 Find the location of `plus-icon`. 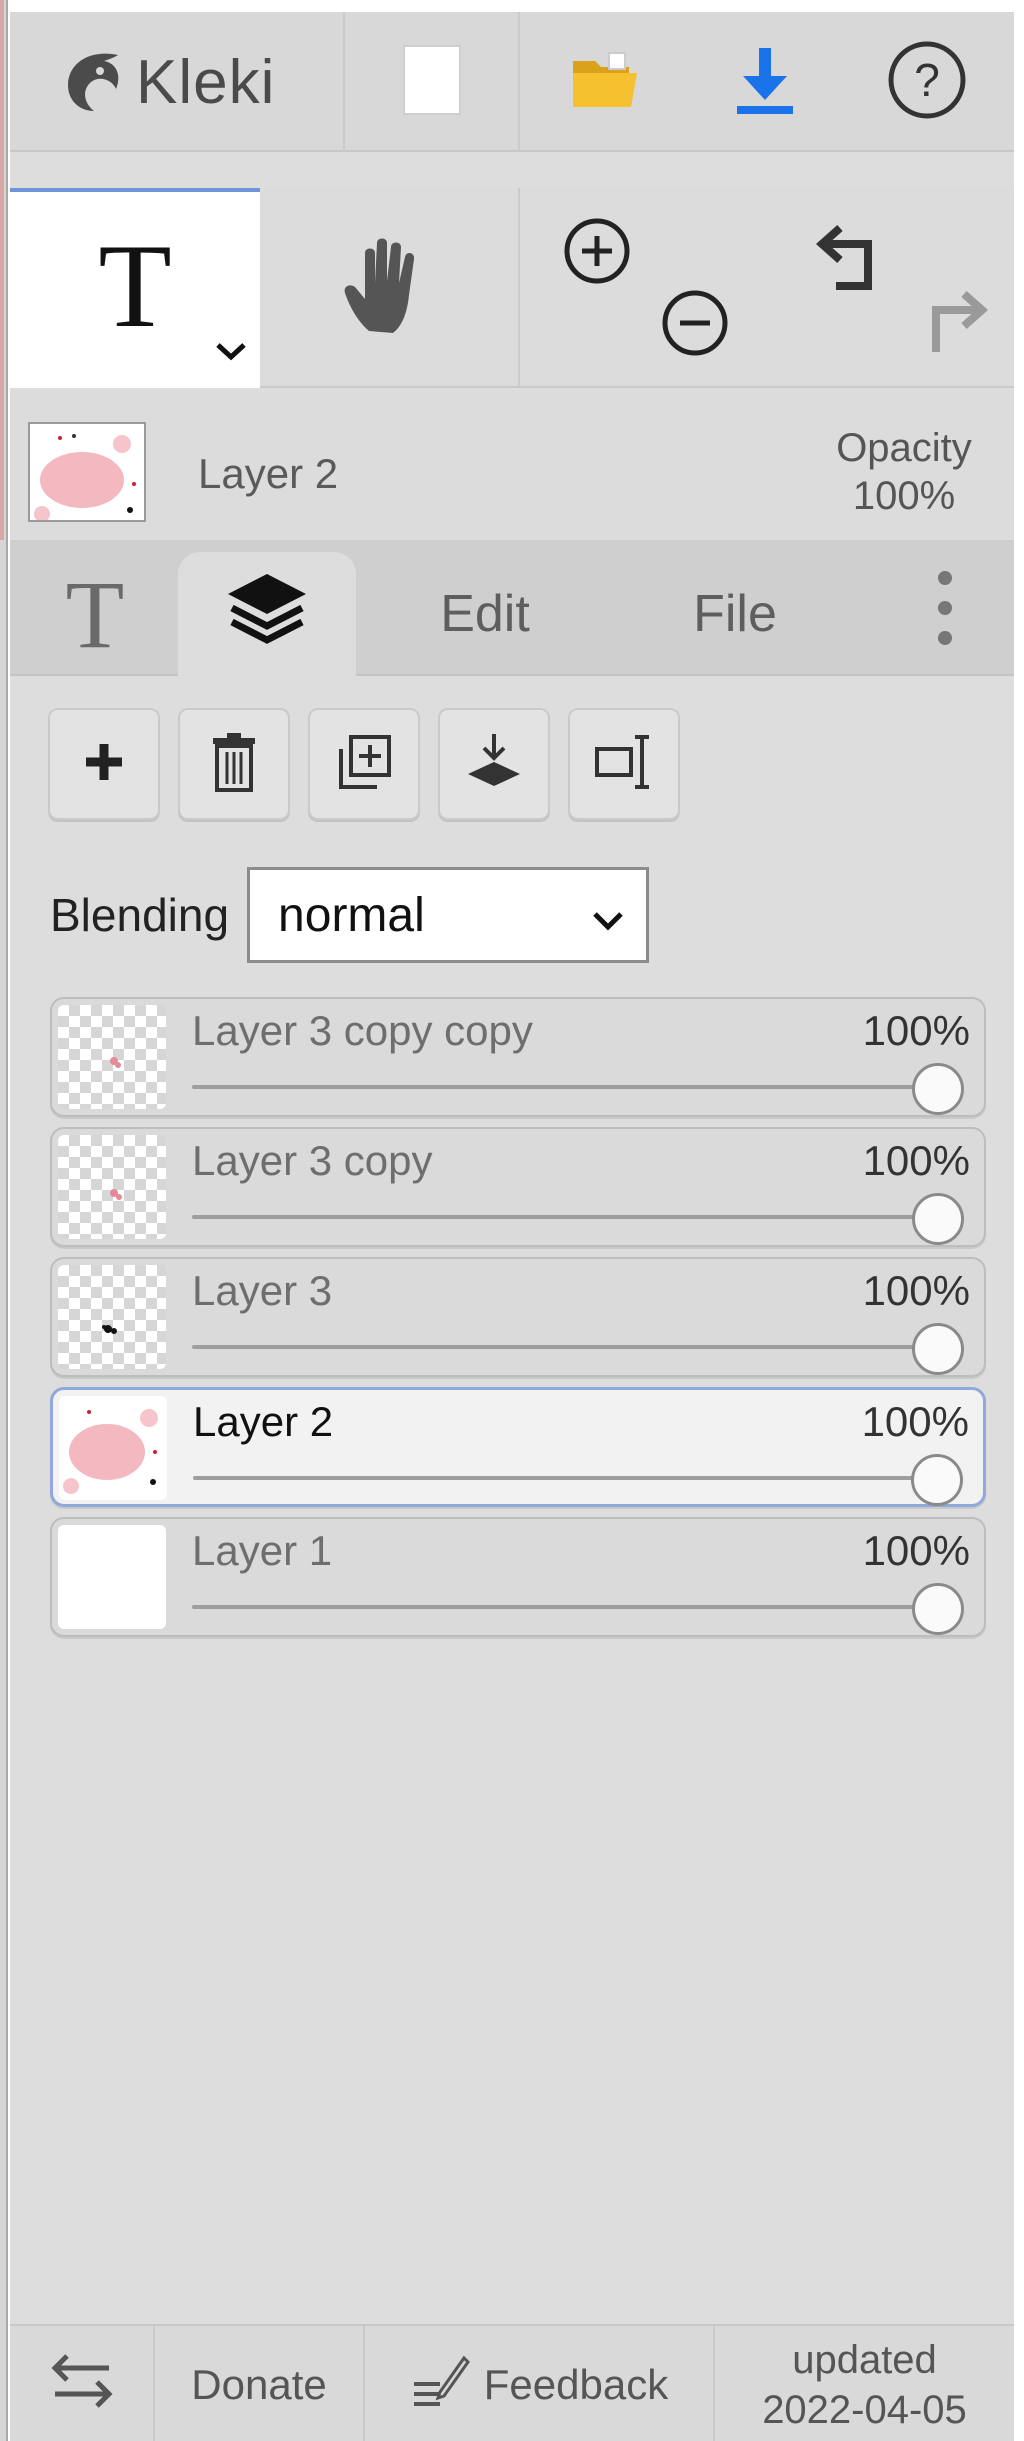

plus-icon is located at coordinates (104, 764).